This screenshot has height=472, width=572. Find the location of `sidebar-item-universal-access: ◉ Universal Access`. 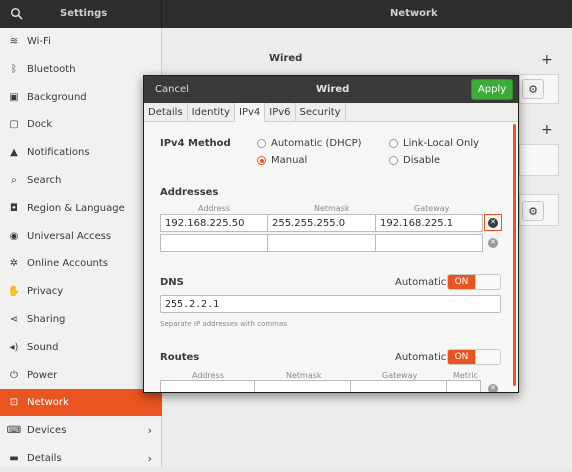

sidebar-item-universal-access: ◉ Universal Access is located at coordinates (81, 236).